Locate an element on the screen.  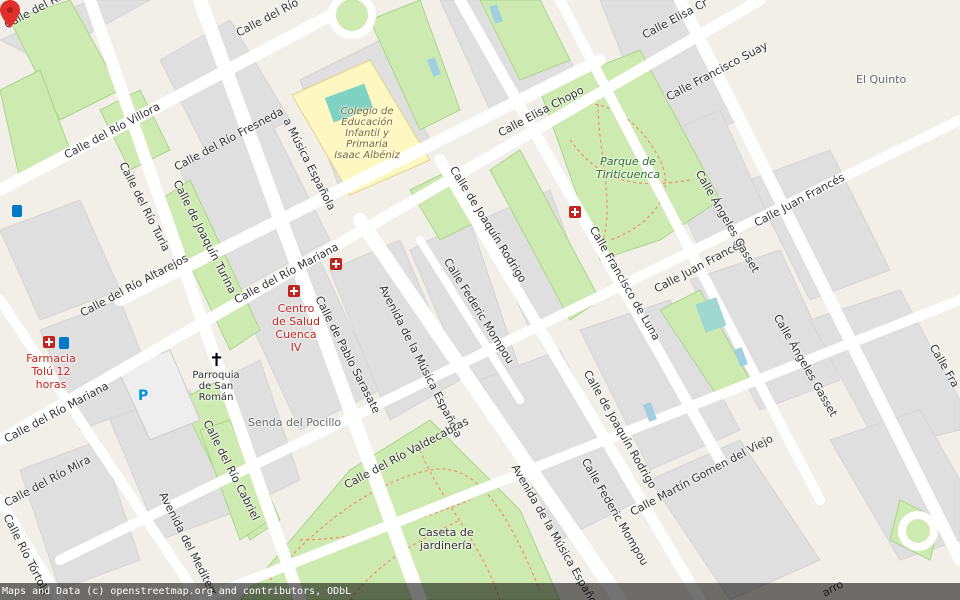
church-label: Parroquia de San Román is located at coordinates (216, 386).